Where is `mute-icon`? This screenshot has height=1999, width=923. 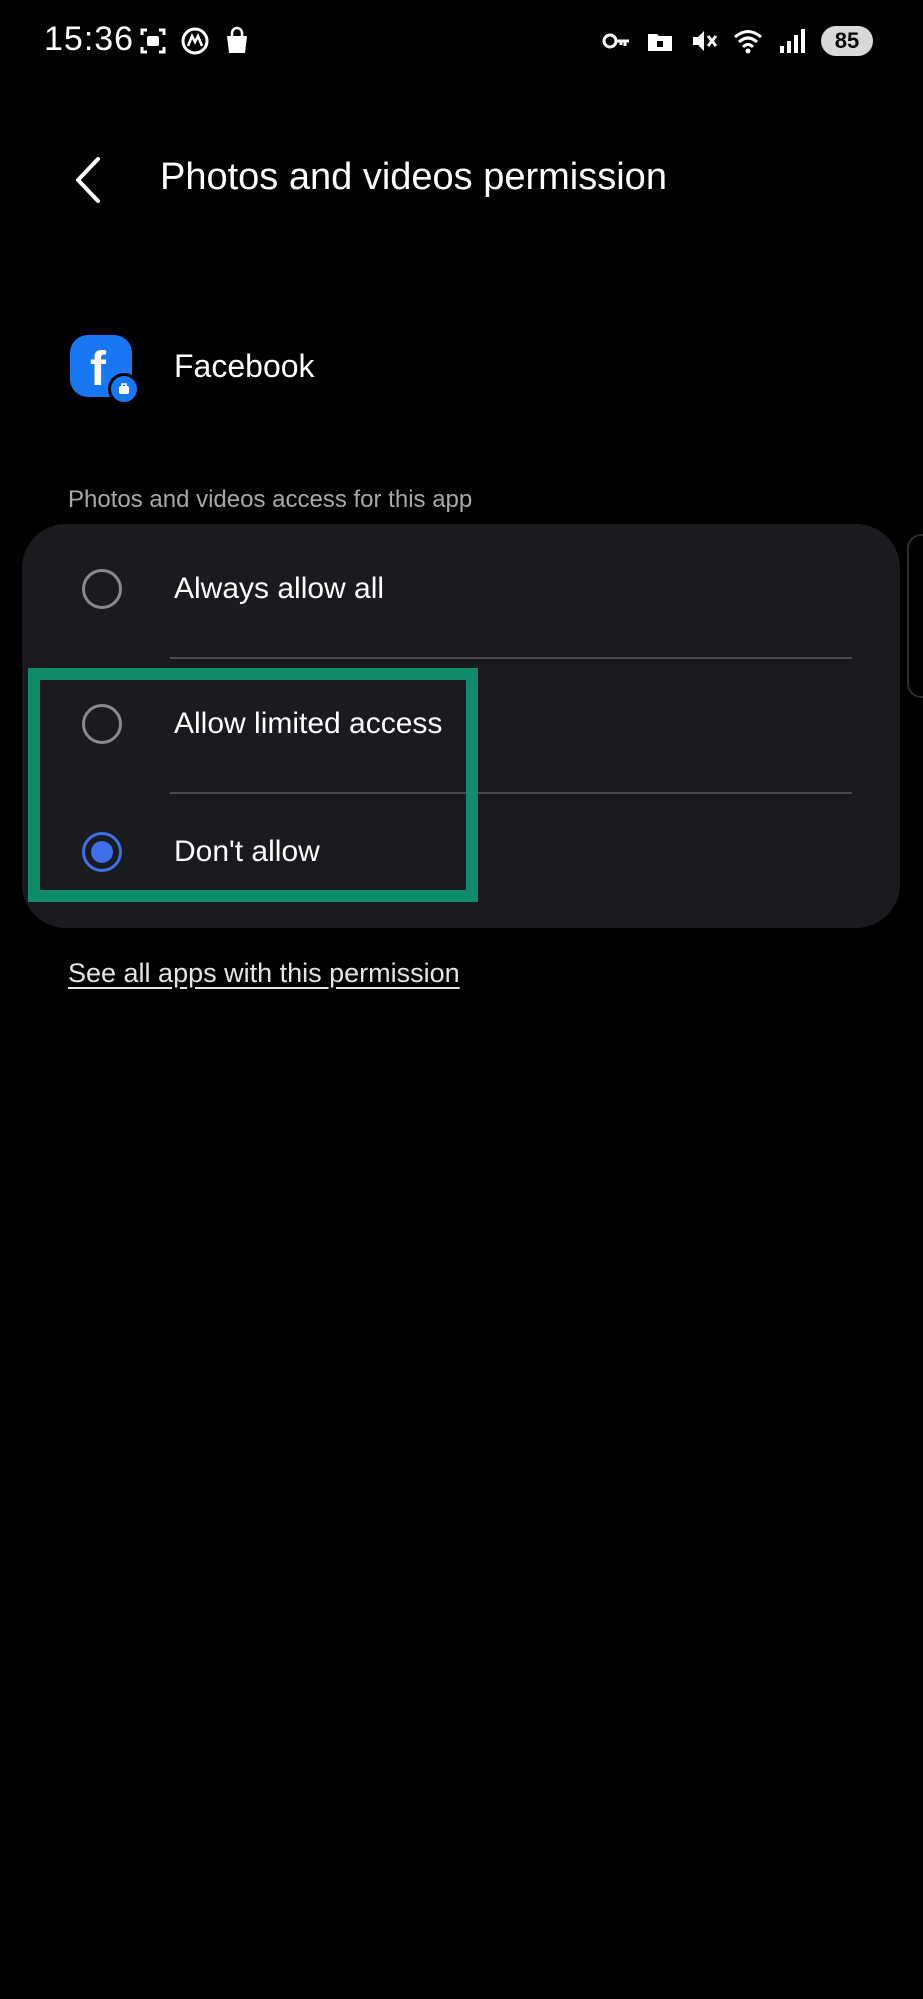
mute-icon is located at coordinates (705, 41).